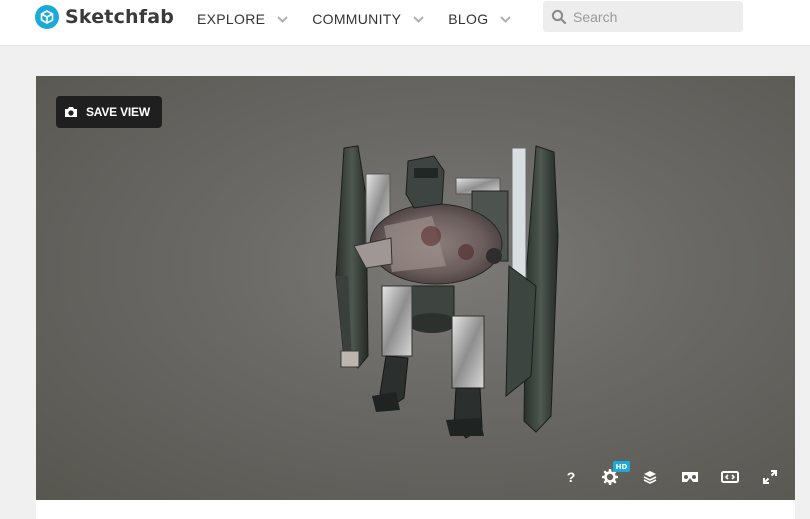 The image size is (810, 519). I want to click on fullscreen-icon, so click(770, 477).